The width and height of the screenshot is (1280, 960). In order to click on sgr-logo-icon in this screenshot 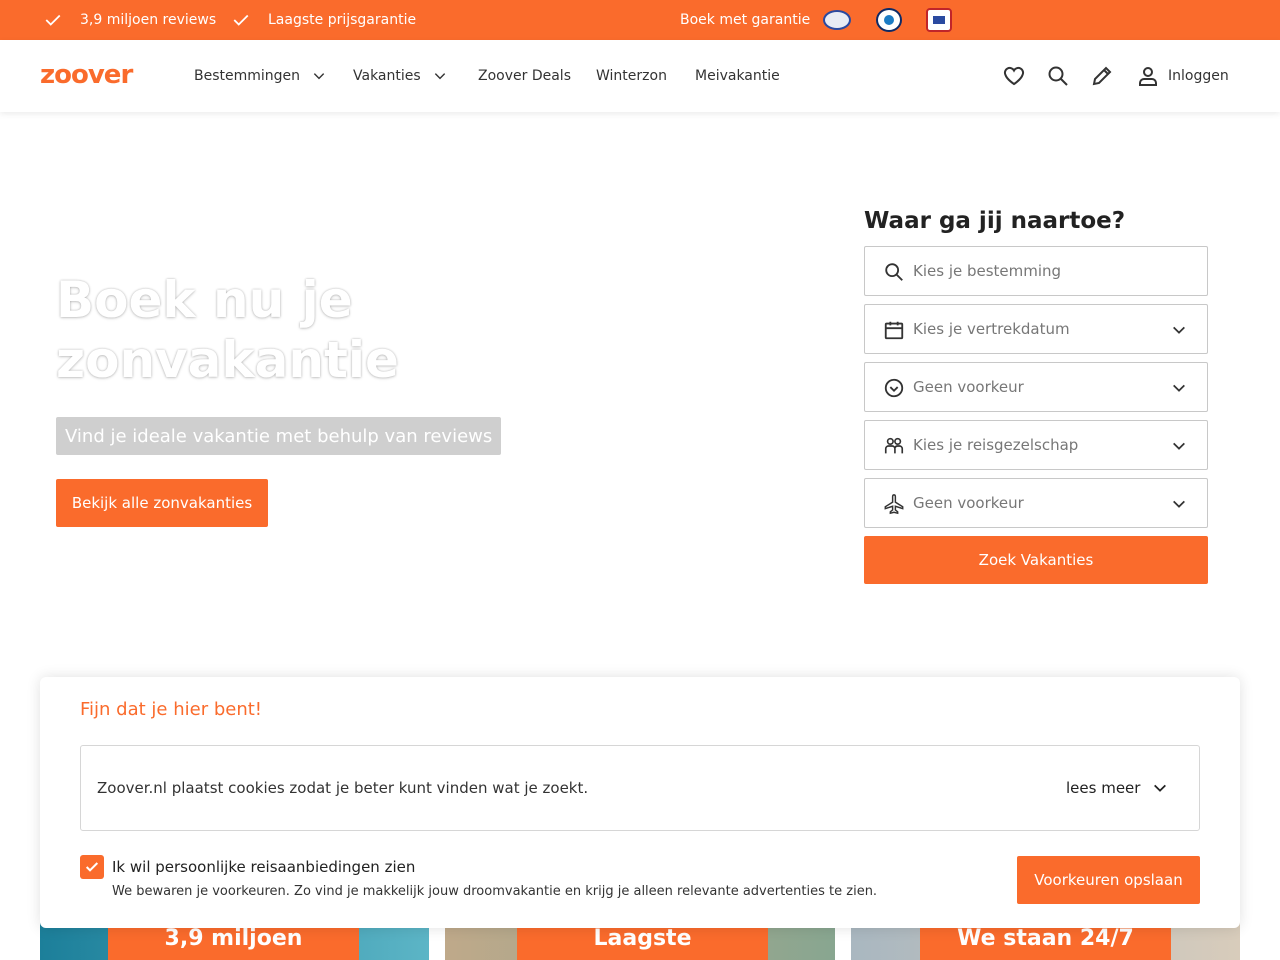, I will do `click(889, 20)`.